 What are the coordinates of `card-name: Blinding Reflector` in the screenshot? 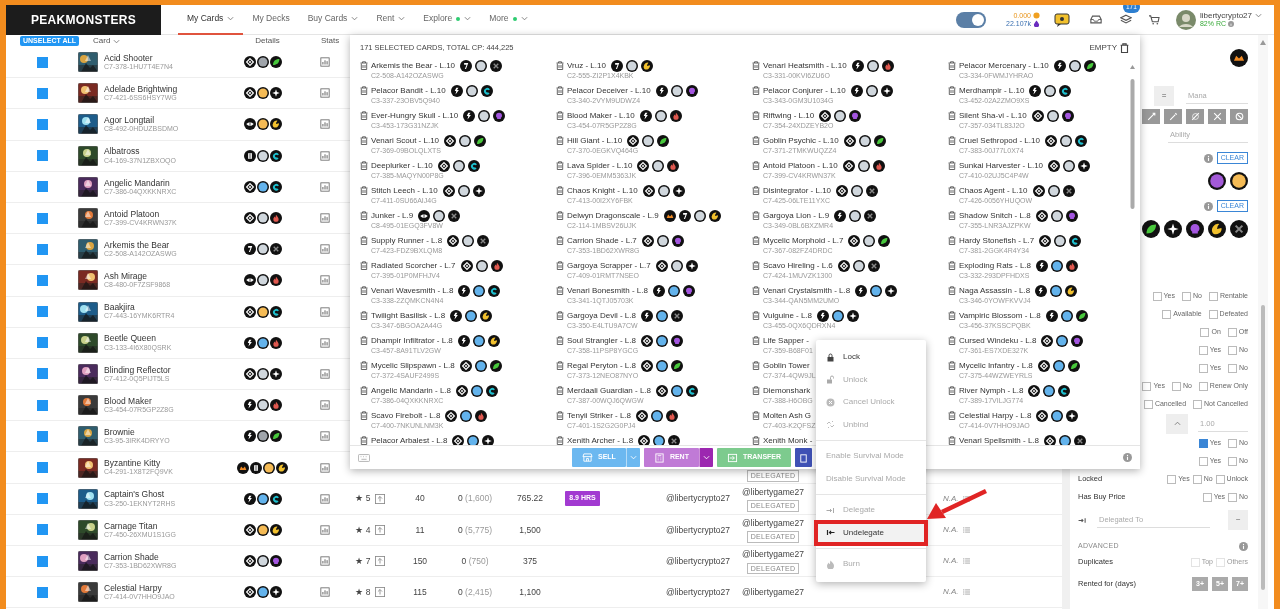 It's located at (137, 369).